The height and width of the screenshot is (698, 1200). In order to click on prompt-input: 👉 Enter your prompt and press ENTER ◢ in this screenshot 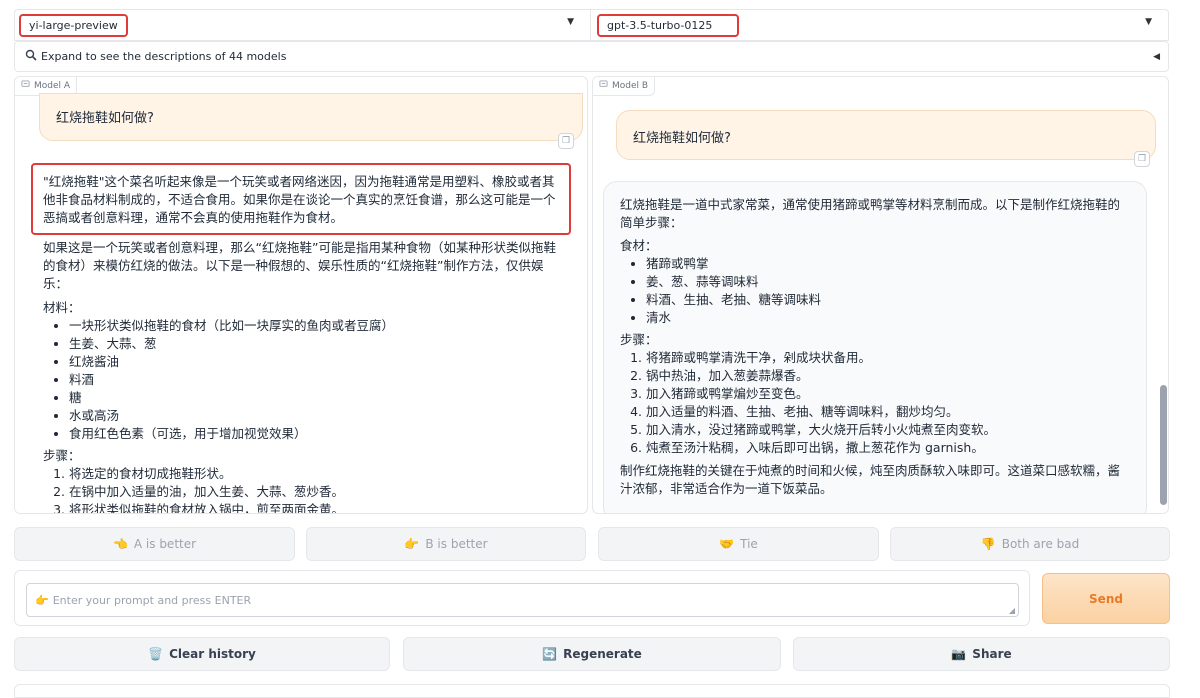, I will do `click(522, 600)`.